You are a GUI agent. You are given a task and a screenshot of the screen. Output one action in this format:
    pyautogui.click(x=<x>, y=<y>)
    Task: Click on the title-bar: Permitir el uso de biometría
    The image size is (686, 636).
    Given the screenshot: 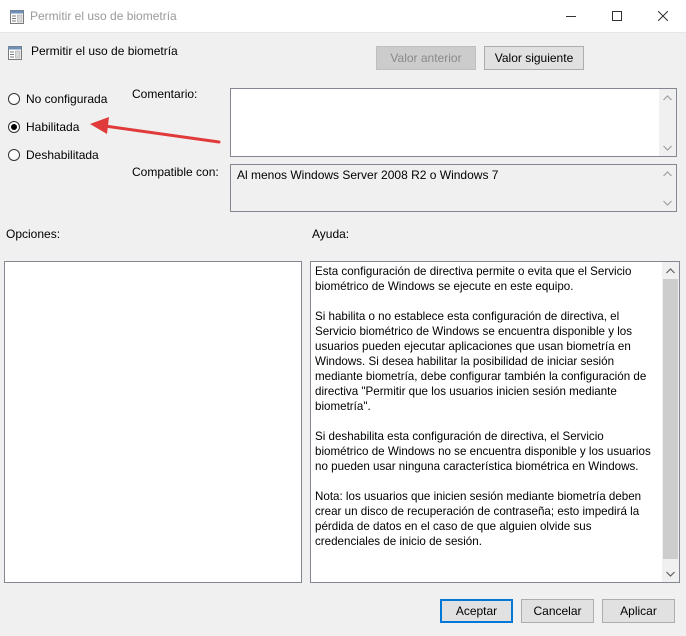 What is the action you would take?
    pyautogui.click(x=343, y=16)
    